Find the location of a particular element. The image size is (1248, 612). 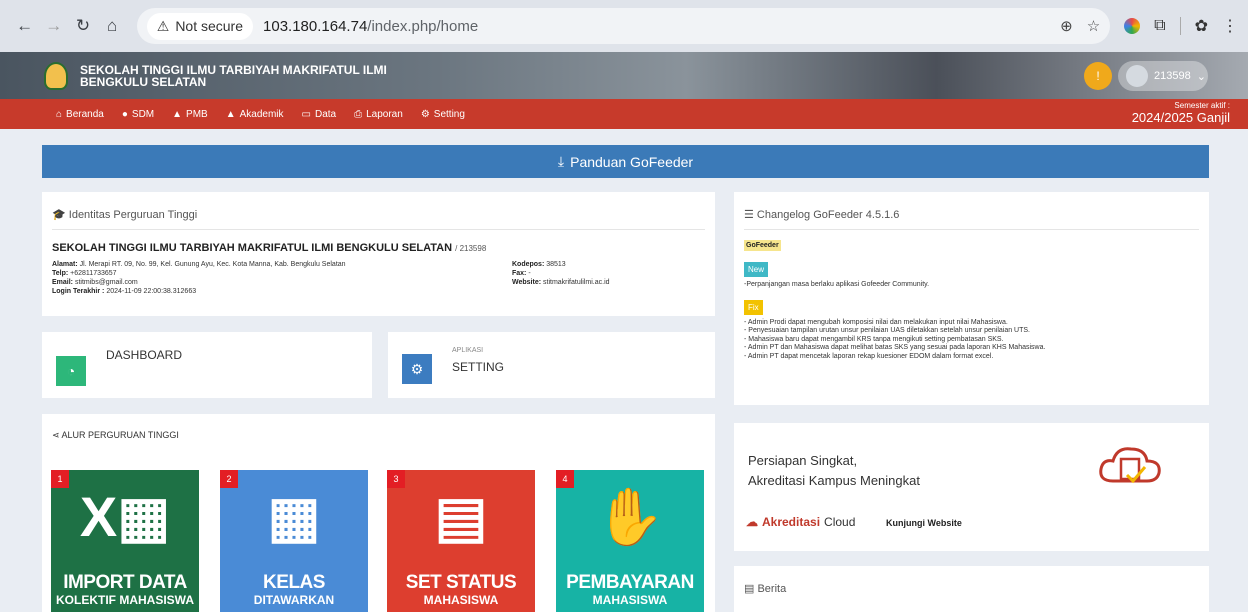

cloud-check-icon is located at coordinates (1130, 465).